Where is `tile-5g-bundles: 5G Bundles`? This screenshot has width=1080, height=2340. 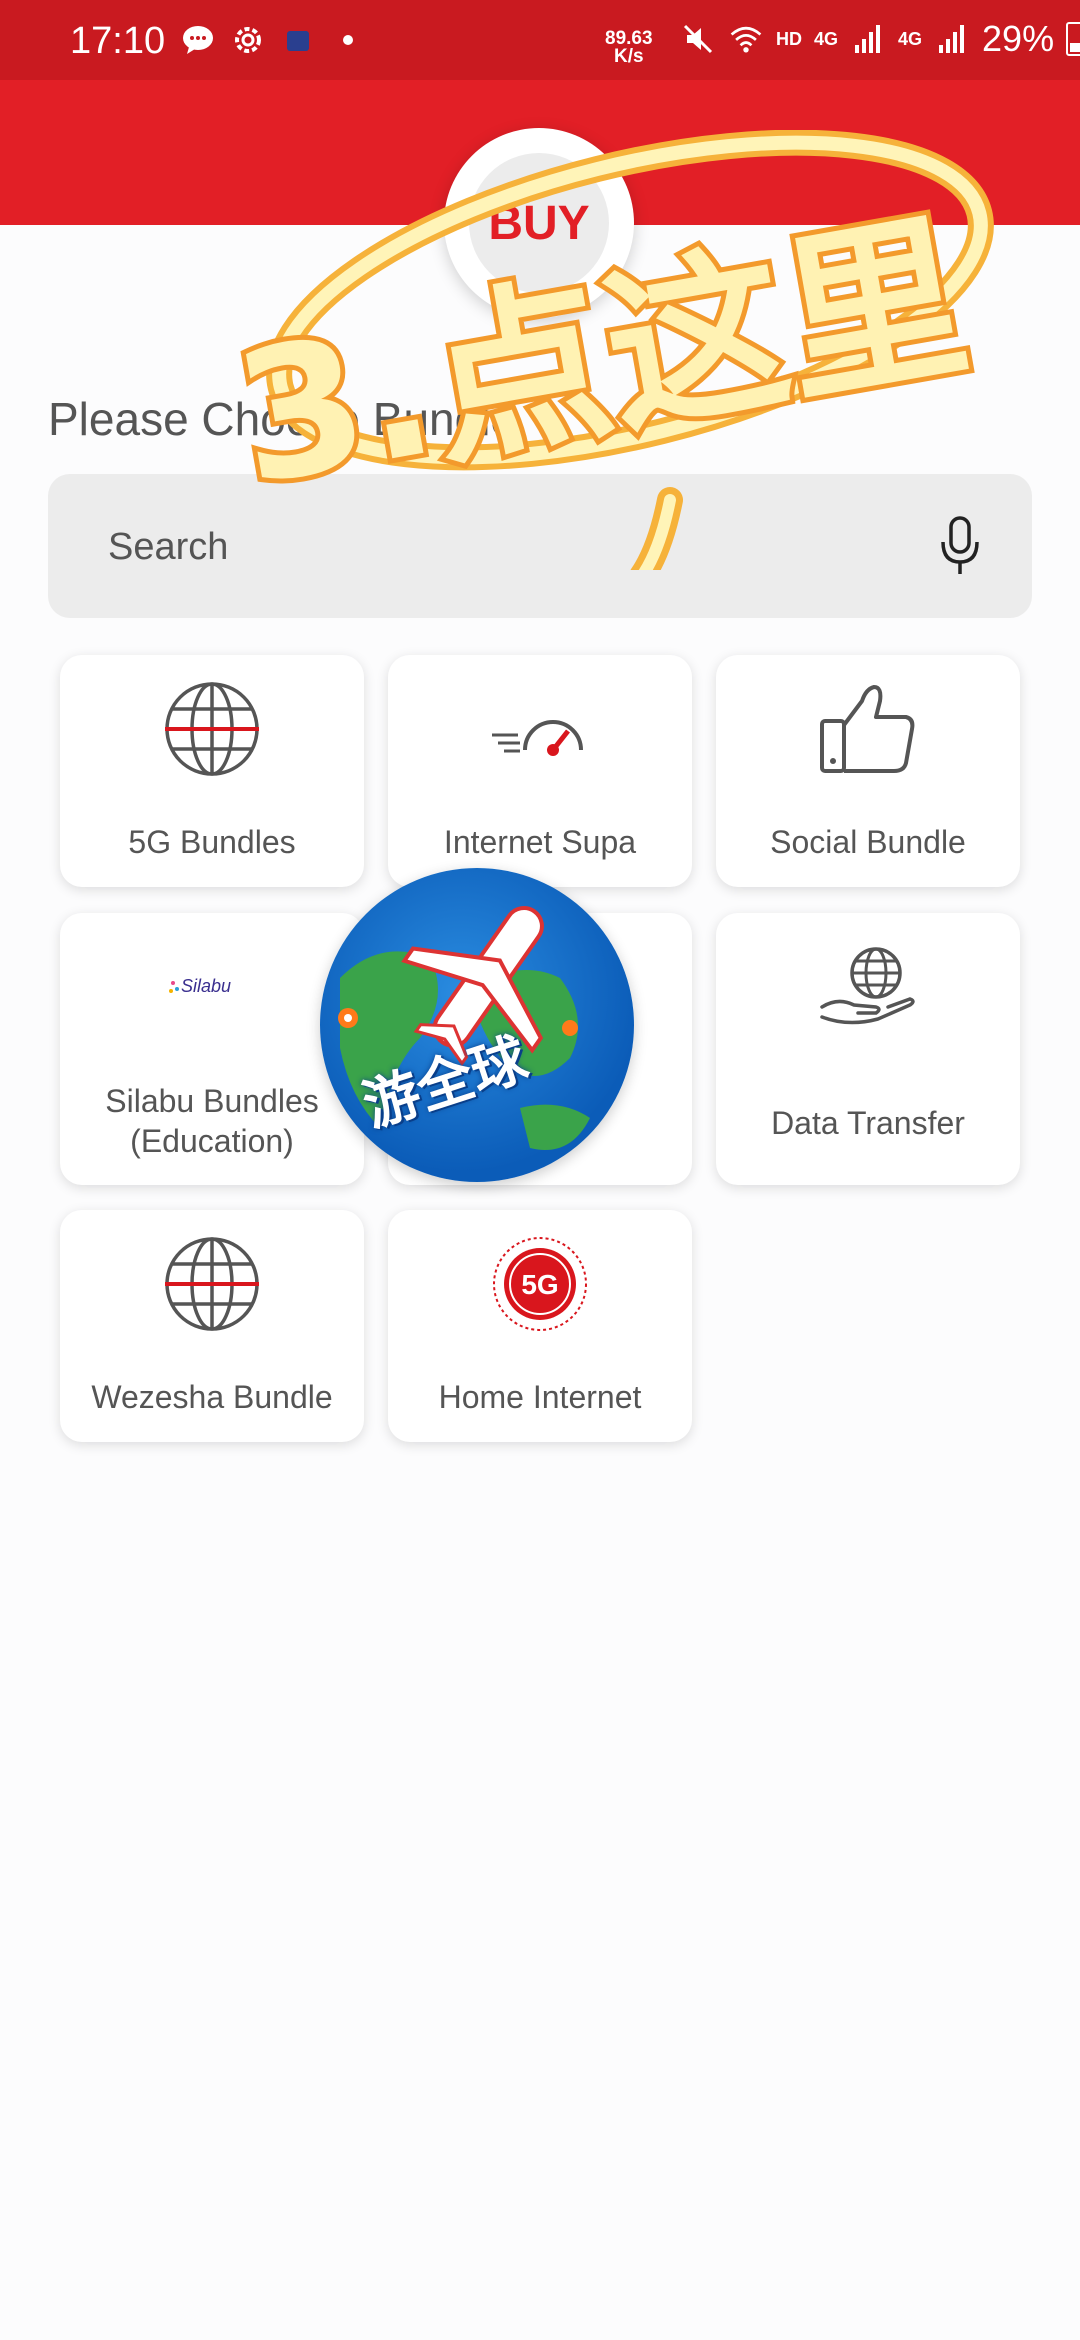 tile-5g-bundles: 5G Bundles is located at coordinates (212, 771).